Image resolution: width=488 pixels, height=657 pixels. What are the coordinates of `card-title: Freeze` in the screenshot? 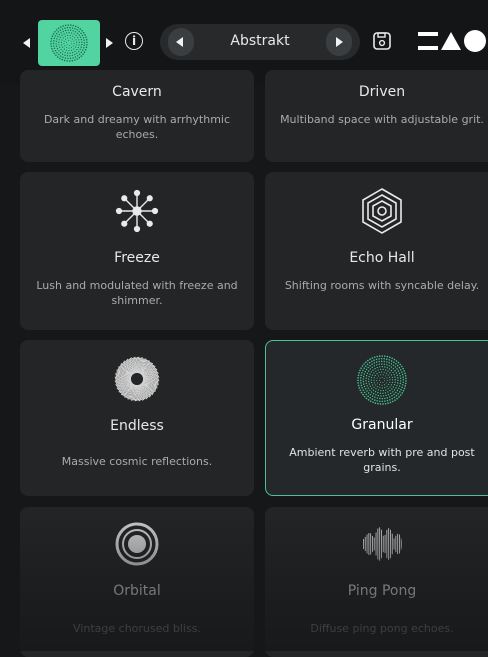 It's located at (137, 258).